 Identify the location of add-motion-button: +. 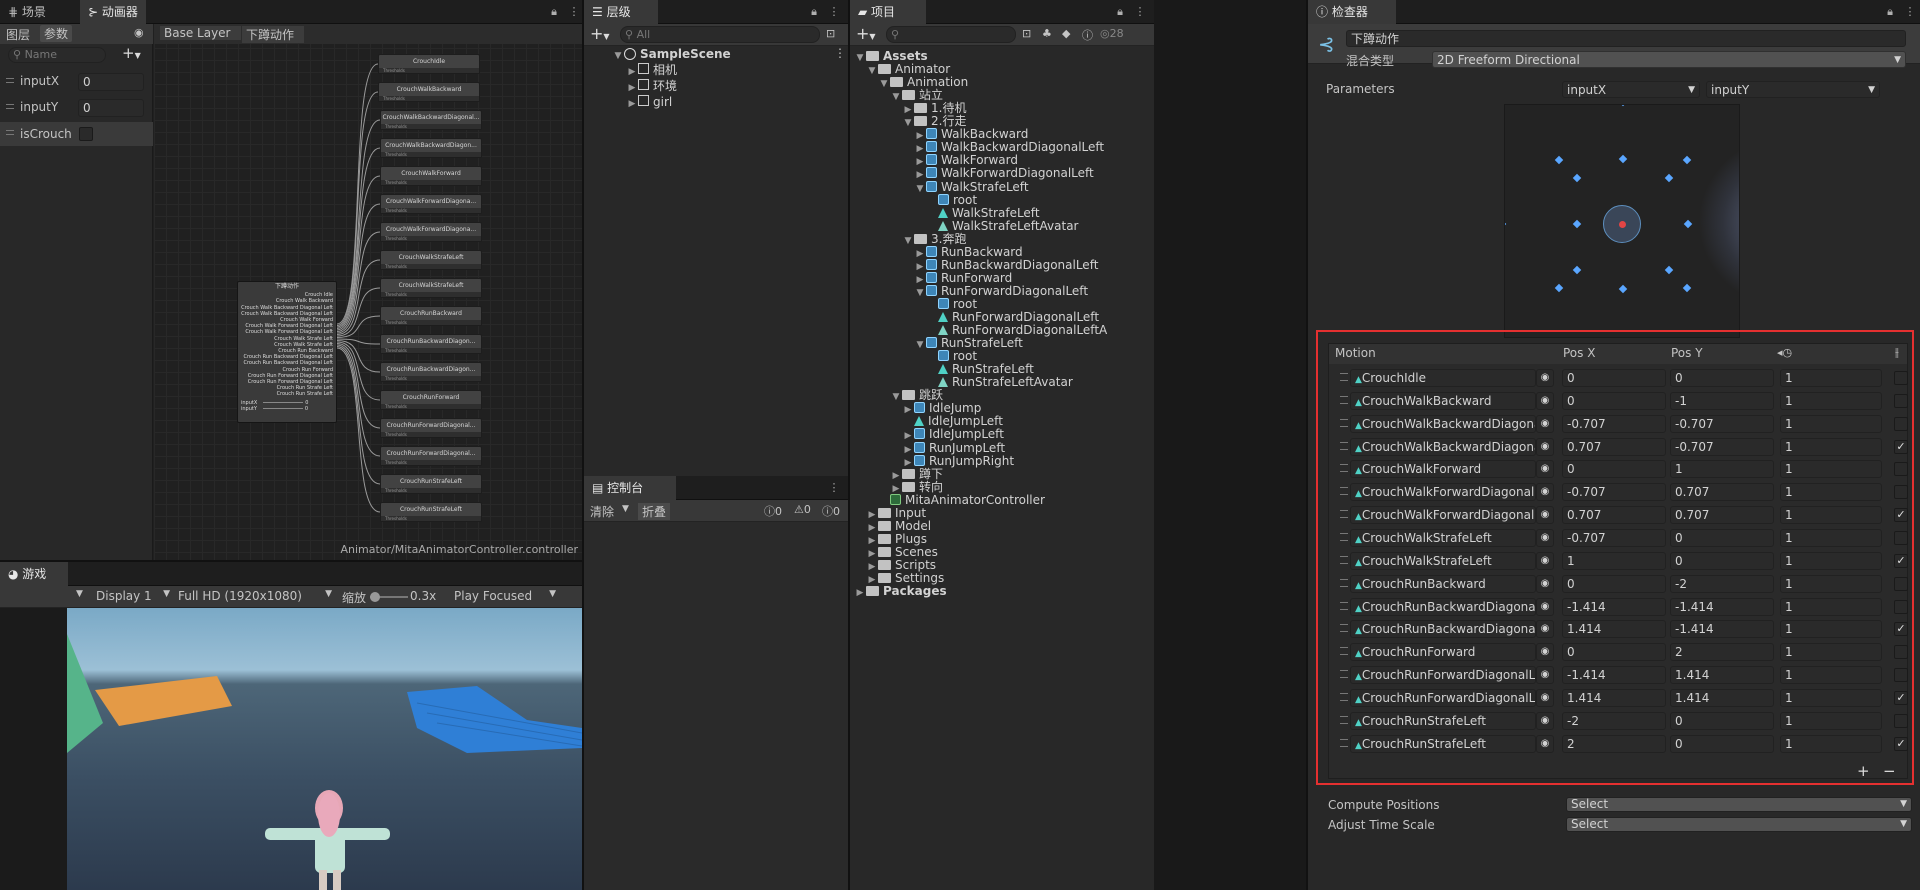
(1863, 771).